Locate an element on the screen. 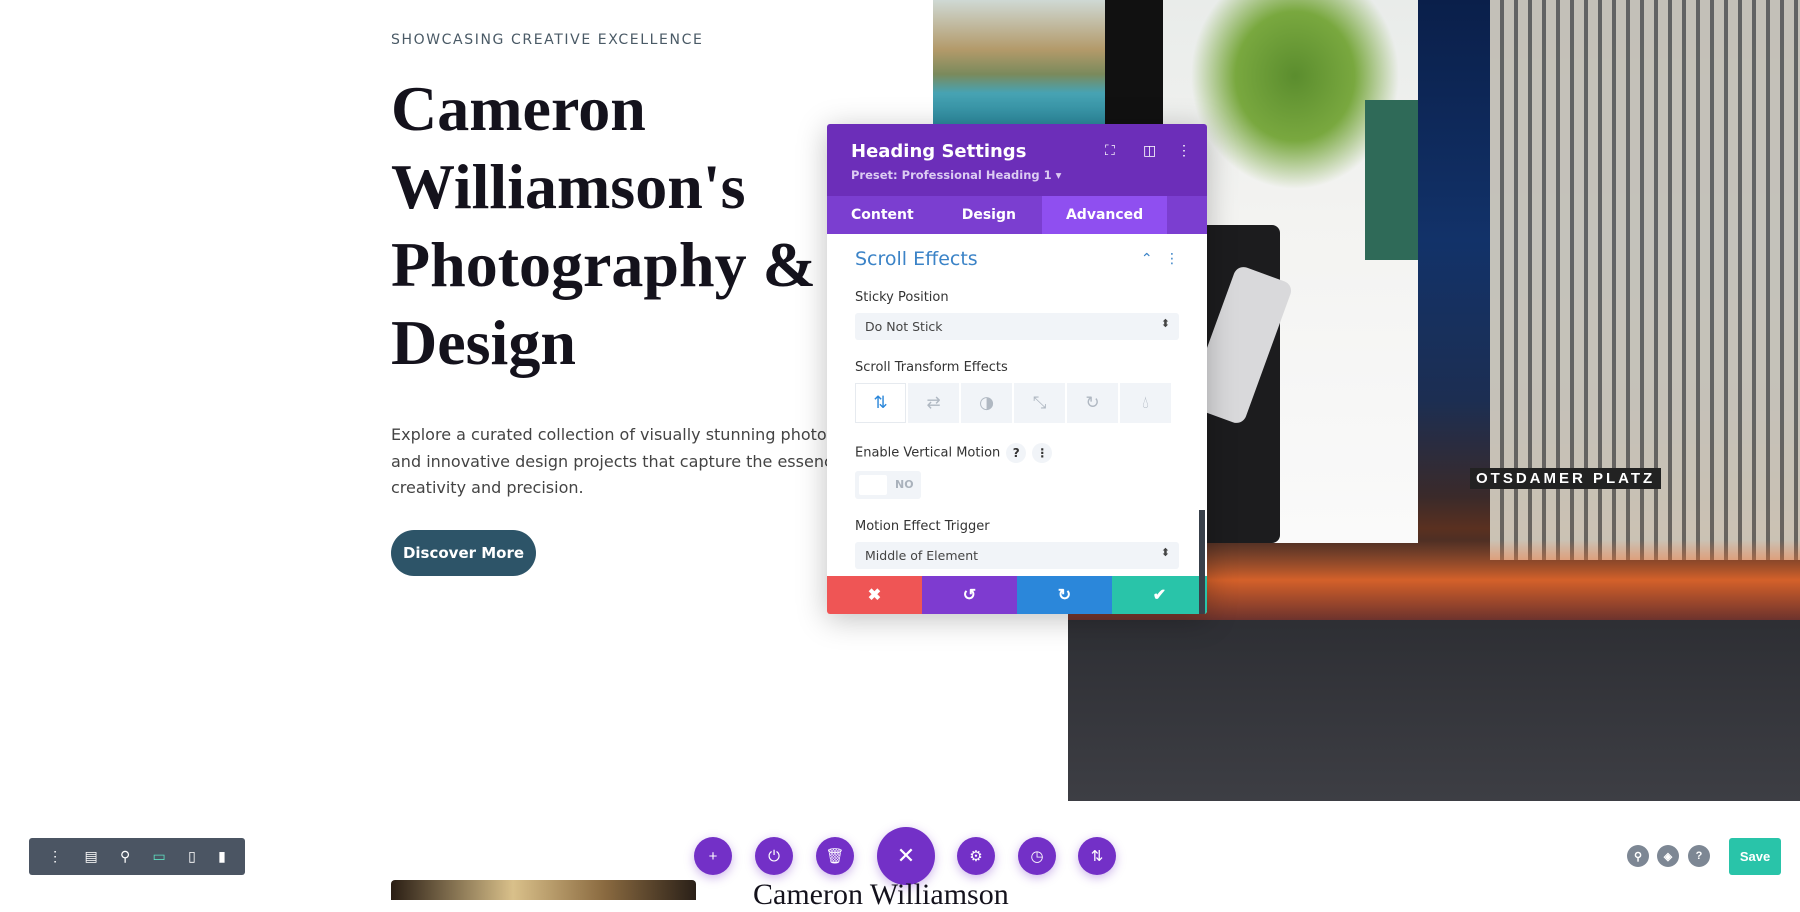  section-heading: Cameron Williamson is located at coordinates (881, 894).